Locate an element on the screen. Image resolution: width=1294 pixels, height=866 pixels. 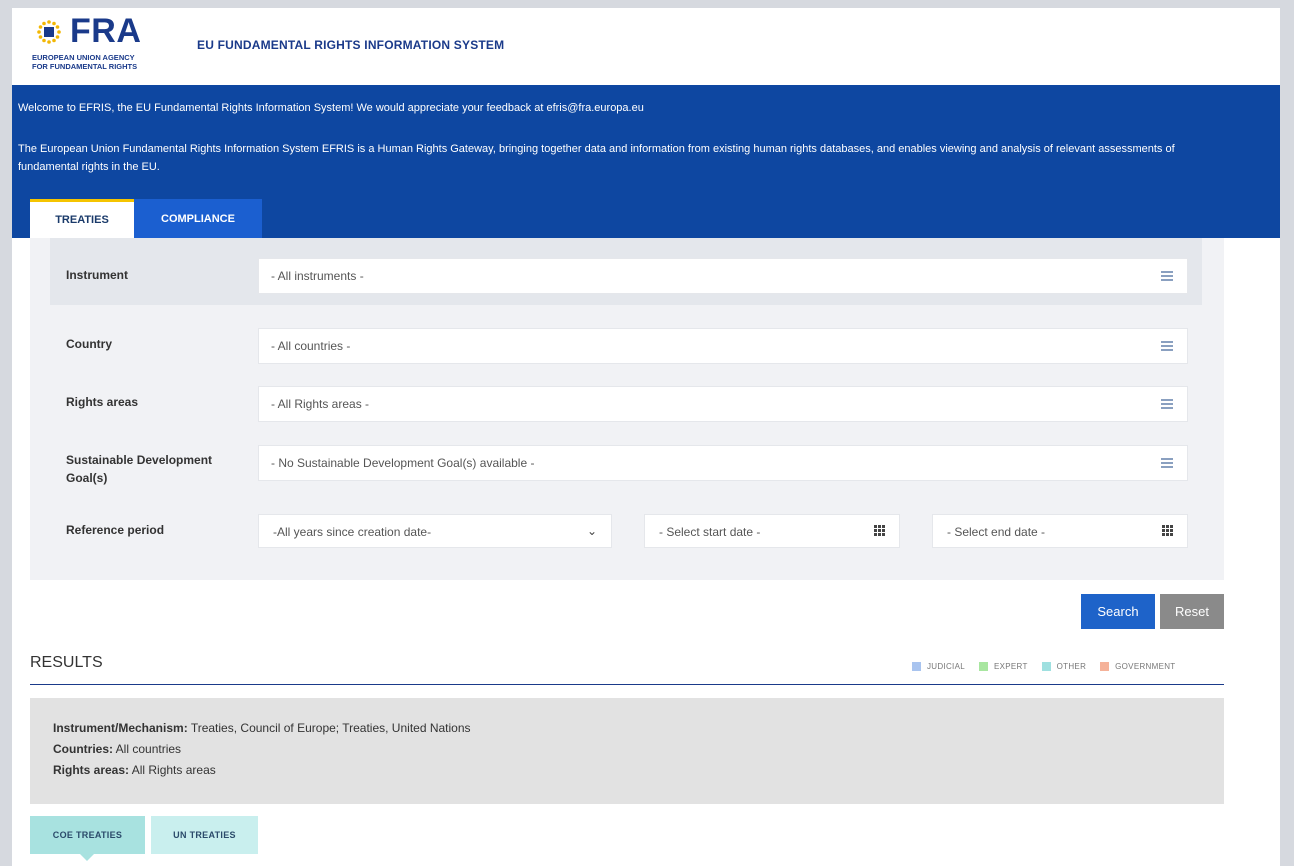
summary-countries-value: All countries is located at coordinates (148, 749).